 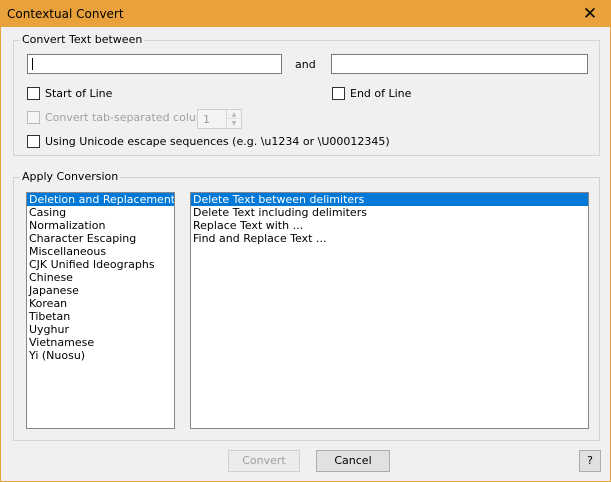 What do you see at coordinates (389, 199) in the screenshot?
I see `action-item: Delete Text between delimiters` at bounding box center [389, 199].